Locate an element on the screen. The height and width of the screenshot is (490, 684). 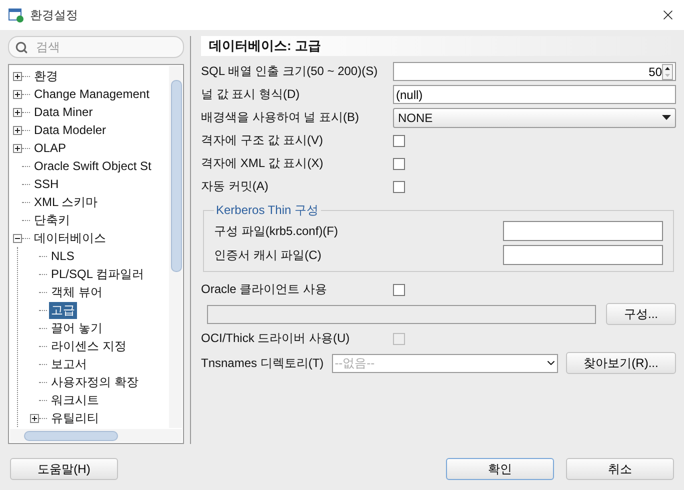
cancel-button: 취소 is located at coordinates (620, 469).